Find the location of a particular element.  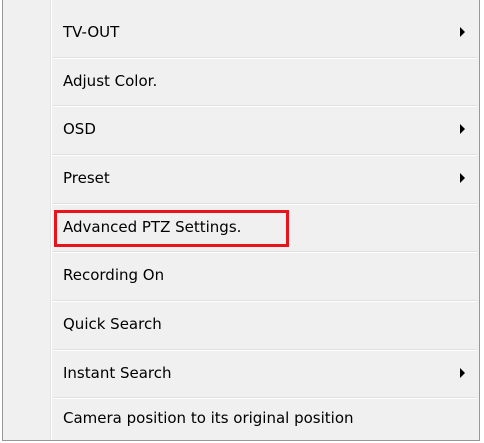

menu-item-tv-out: TV-OUT is located at coordinates (241, 32).